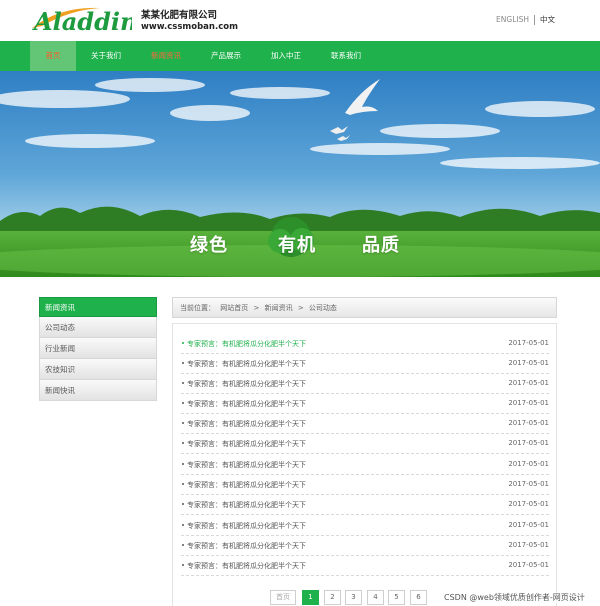 This screenshot has height=606, width=600. Describe the element at coordinates (514, 597) in the screenshot. I see `csdn-watermark: CSDN @web领域优质创作者-网页设计` at that location.